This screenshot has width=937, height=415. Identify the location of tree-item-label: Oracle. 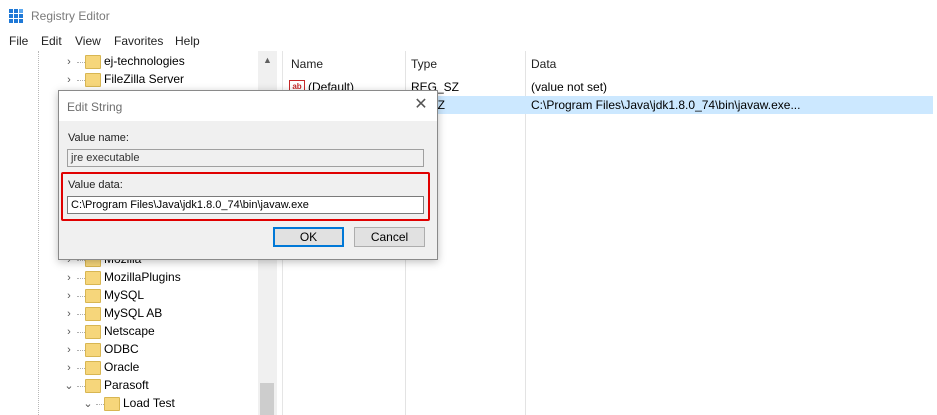
(122, 367).